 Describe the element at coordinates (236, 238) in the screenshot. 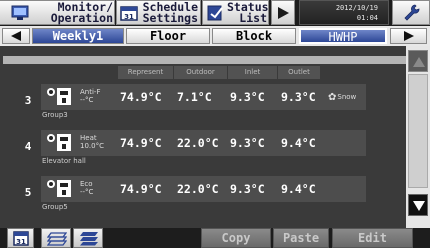

I see `copy-button: Copy` at that location.